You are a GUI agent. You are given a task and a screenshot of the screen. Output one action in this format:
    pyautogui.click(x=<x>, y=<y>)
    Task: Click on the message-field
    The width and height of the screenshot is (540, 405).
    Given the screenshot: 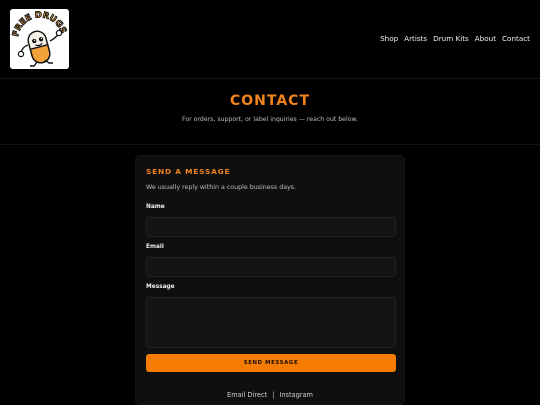 What is the action you would take?
    pyautogui.click(x=271, y=322)
    